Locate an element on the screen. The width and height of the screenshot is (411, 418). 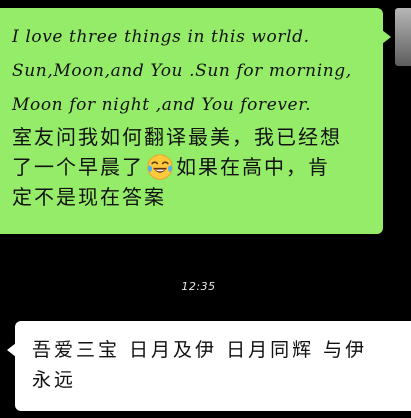
message-fragment: 如果在高中，肯 is located at coordinates (253, 167).